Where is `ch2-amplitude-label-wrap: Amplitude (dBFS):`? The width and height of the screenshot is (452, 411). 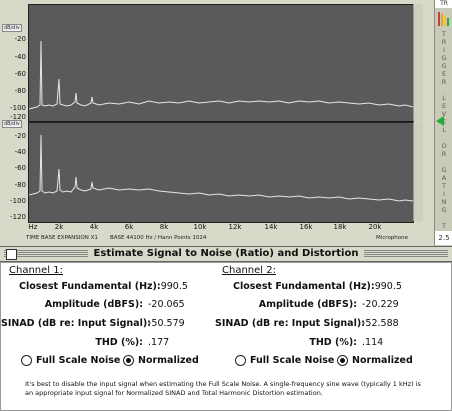
ch2-amplitude-label-wrap: Amplitude (dBFS): is located at coordinates (286, 304).